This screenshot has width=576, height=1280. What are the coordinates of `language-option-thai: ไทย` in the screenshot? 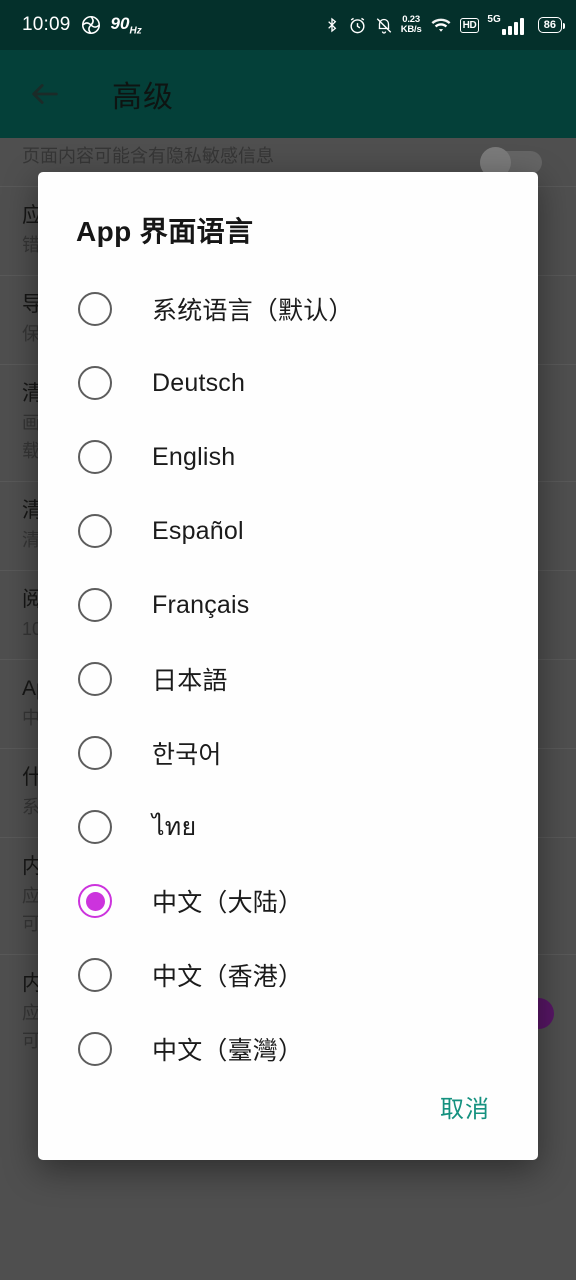 It's located at (288, 827).